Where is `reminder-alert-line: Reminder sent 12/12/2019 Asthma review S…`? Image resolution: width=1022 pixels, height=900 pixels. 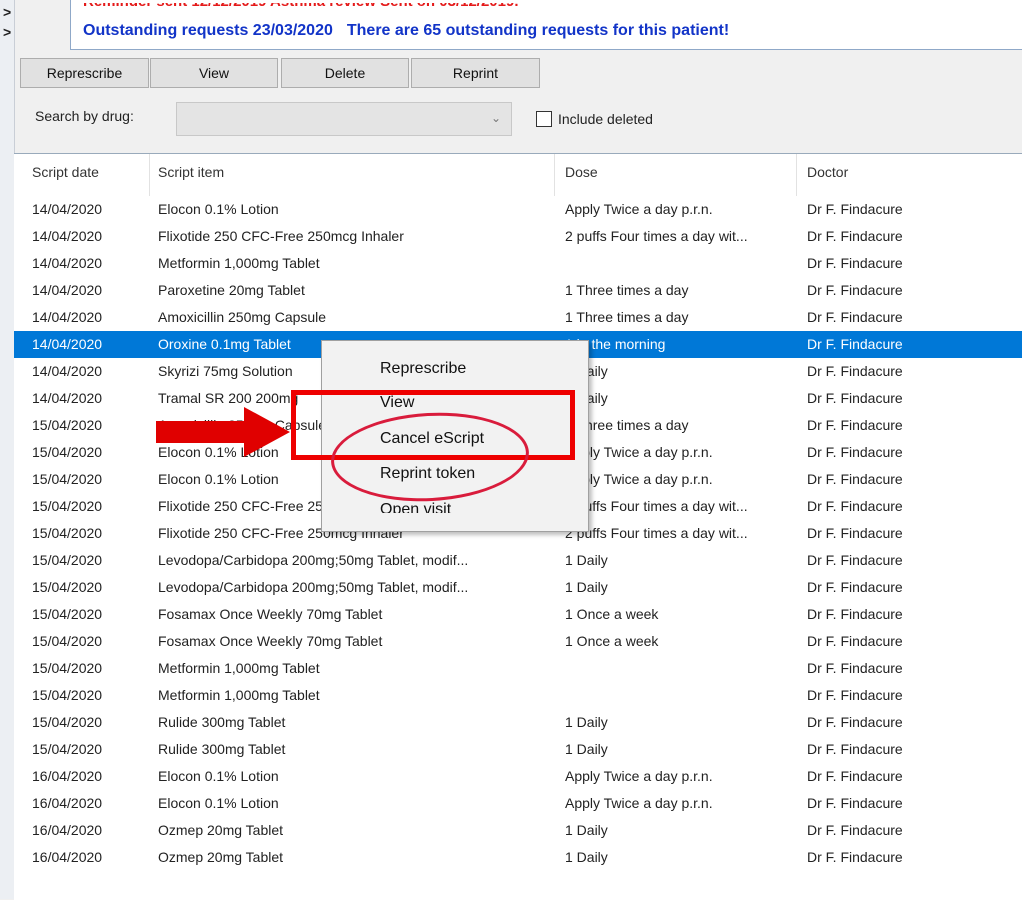 reminder-alert-line: Reminder sent 12/12/2019 Asthma review S… is located at coordinates (301, 5).